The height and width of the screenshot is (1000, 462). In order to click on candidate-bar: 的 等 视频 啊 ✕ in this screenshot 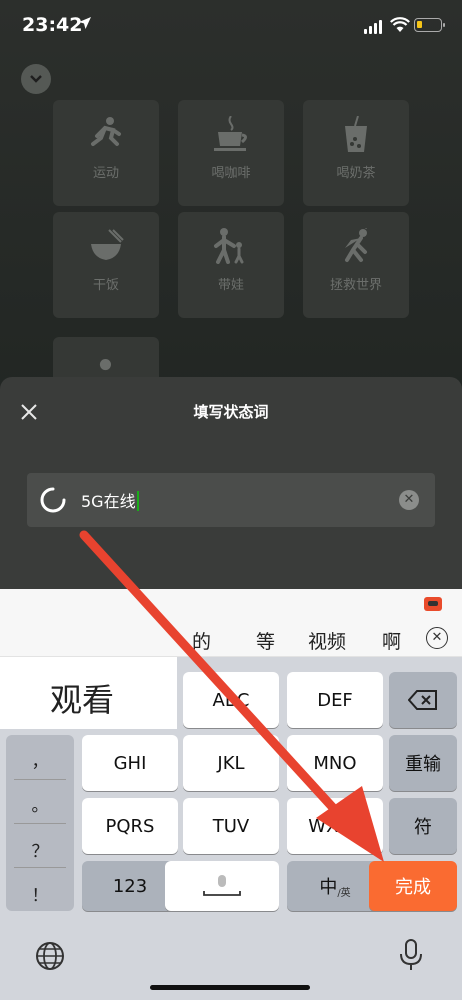, I will do `click(231, 638)`.